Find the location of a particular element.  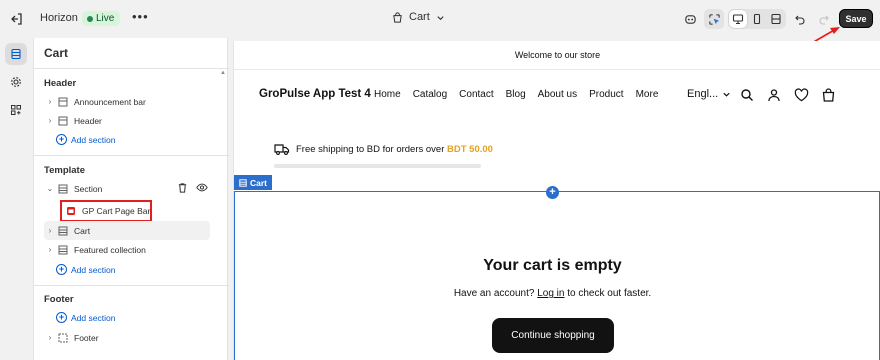

store-name: GroPulse App Test 4 is located at coordinates (315, 94).